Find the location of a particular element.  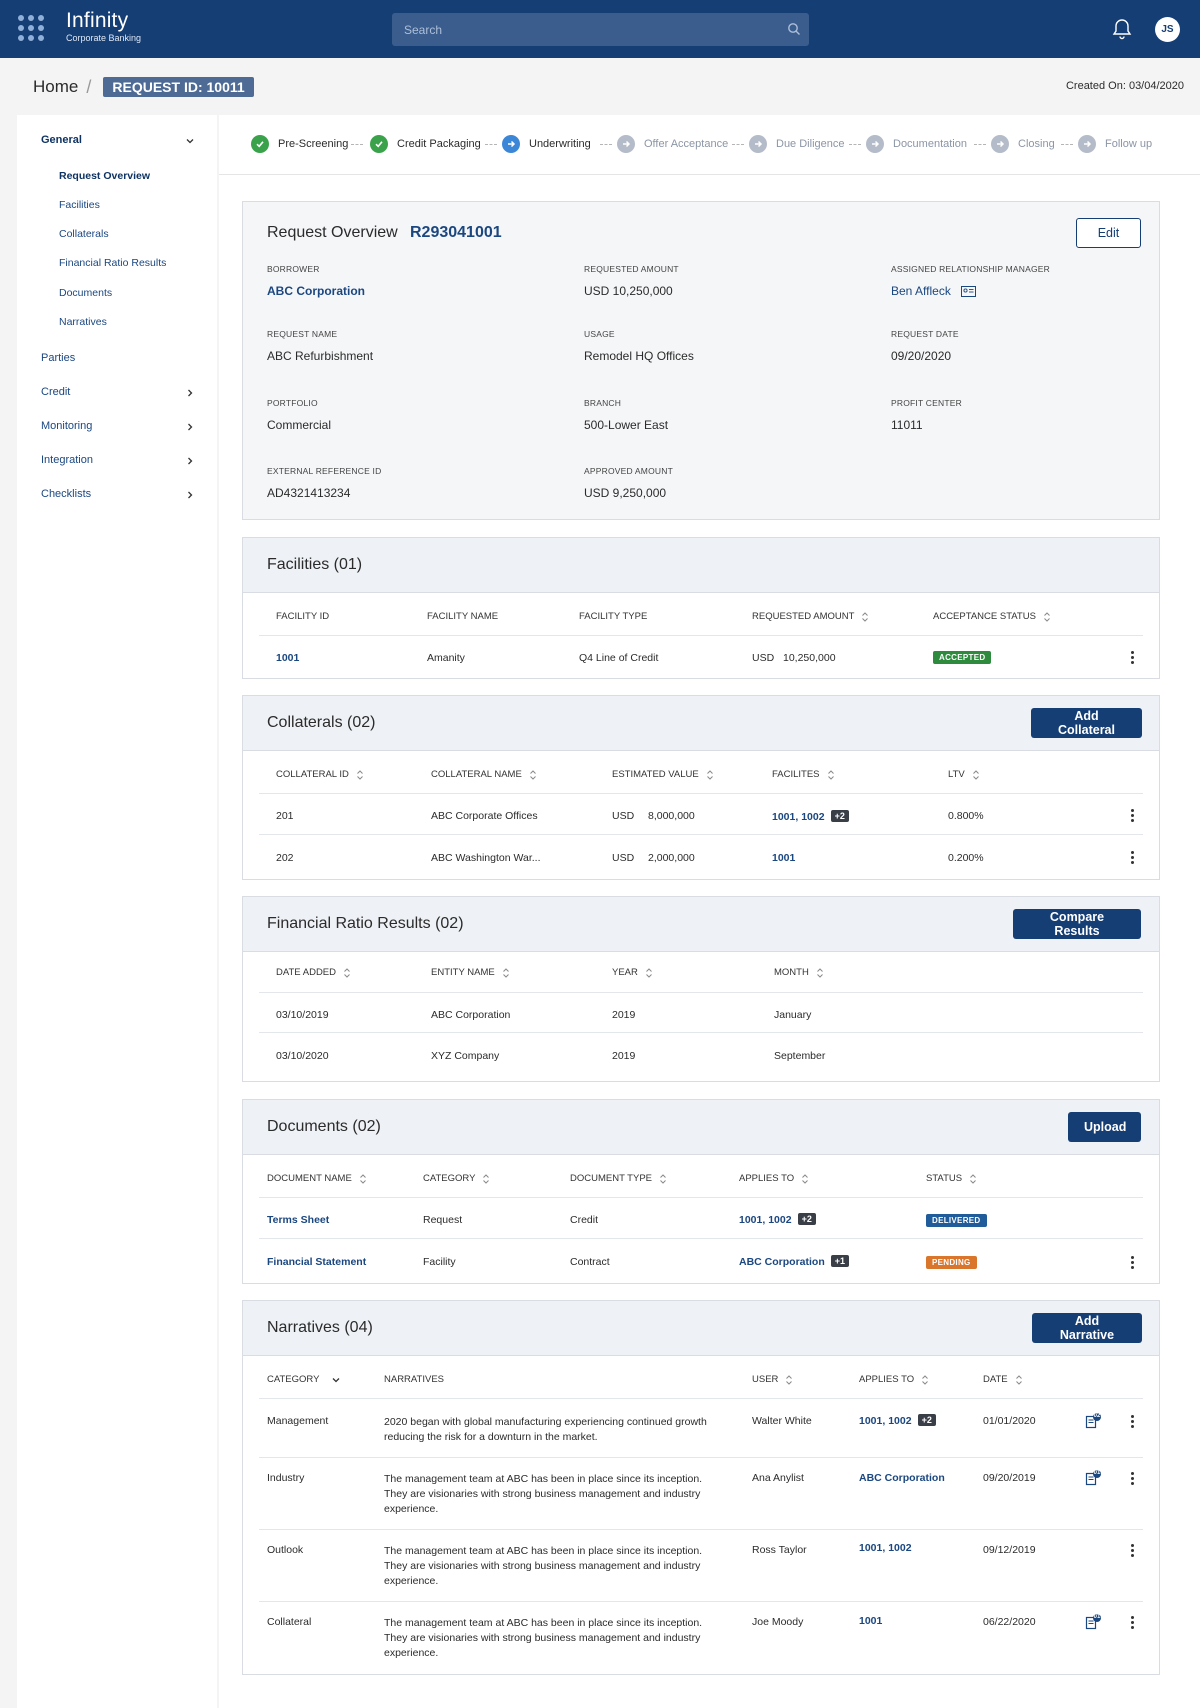

step-pre-screening: Pre-Screening is located at coordinates (299, 144).